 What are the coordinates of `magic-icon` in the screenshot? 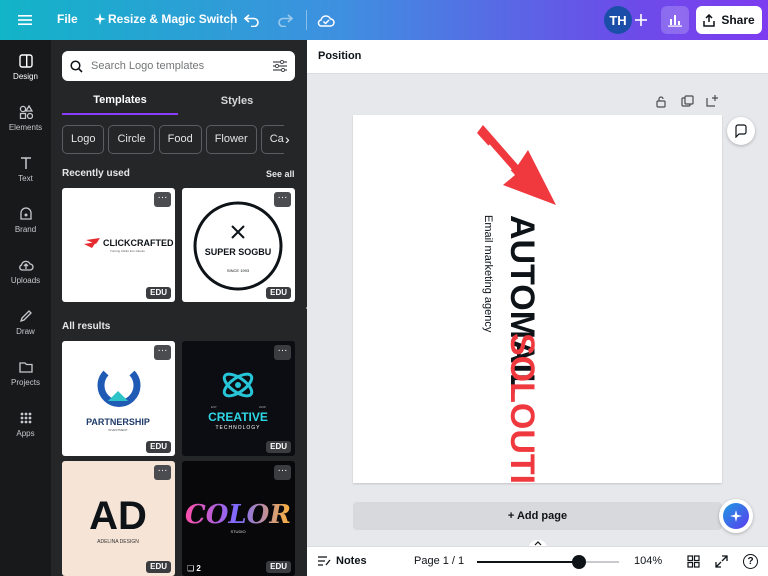 It's located at (736, 516).